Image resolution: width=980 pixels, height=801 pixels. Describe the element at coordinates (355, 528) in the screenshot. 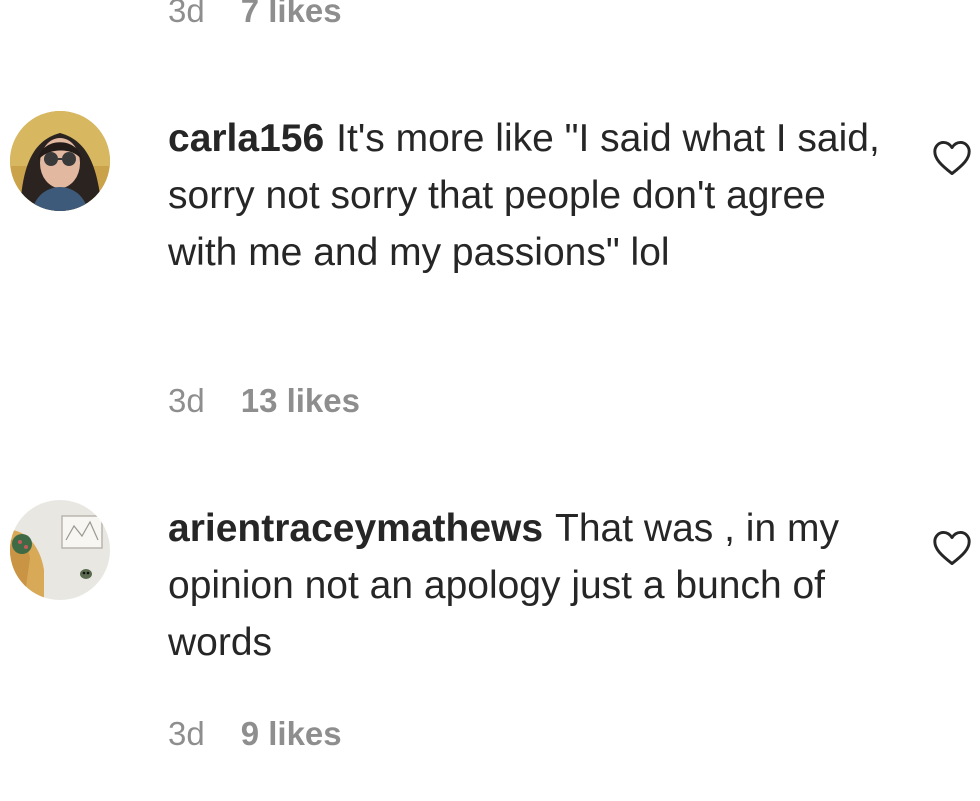

I see `comment-username: arientraceymathews` at that location.